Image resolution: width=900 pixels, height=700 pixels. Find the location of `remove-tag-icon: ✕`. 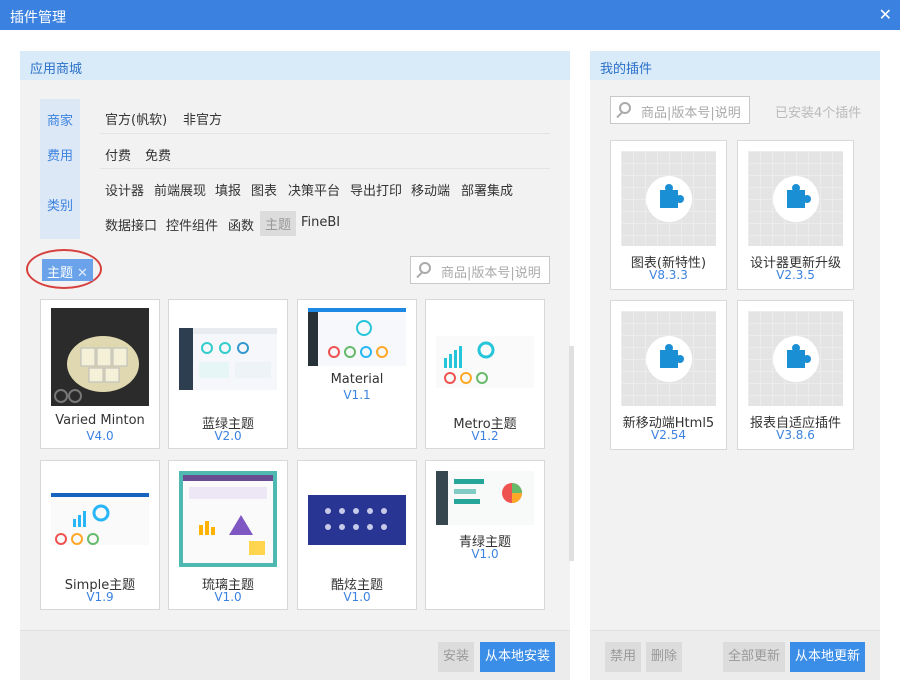

remove-tag-icon: ✕ is located at coordinates (82, 273).